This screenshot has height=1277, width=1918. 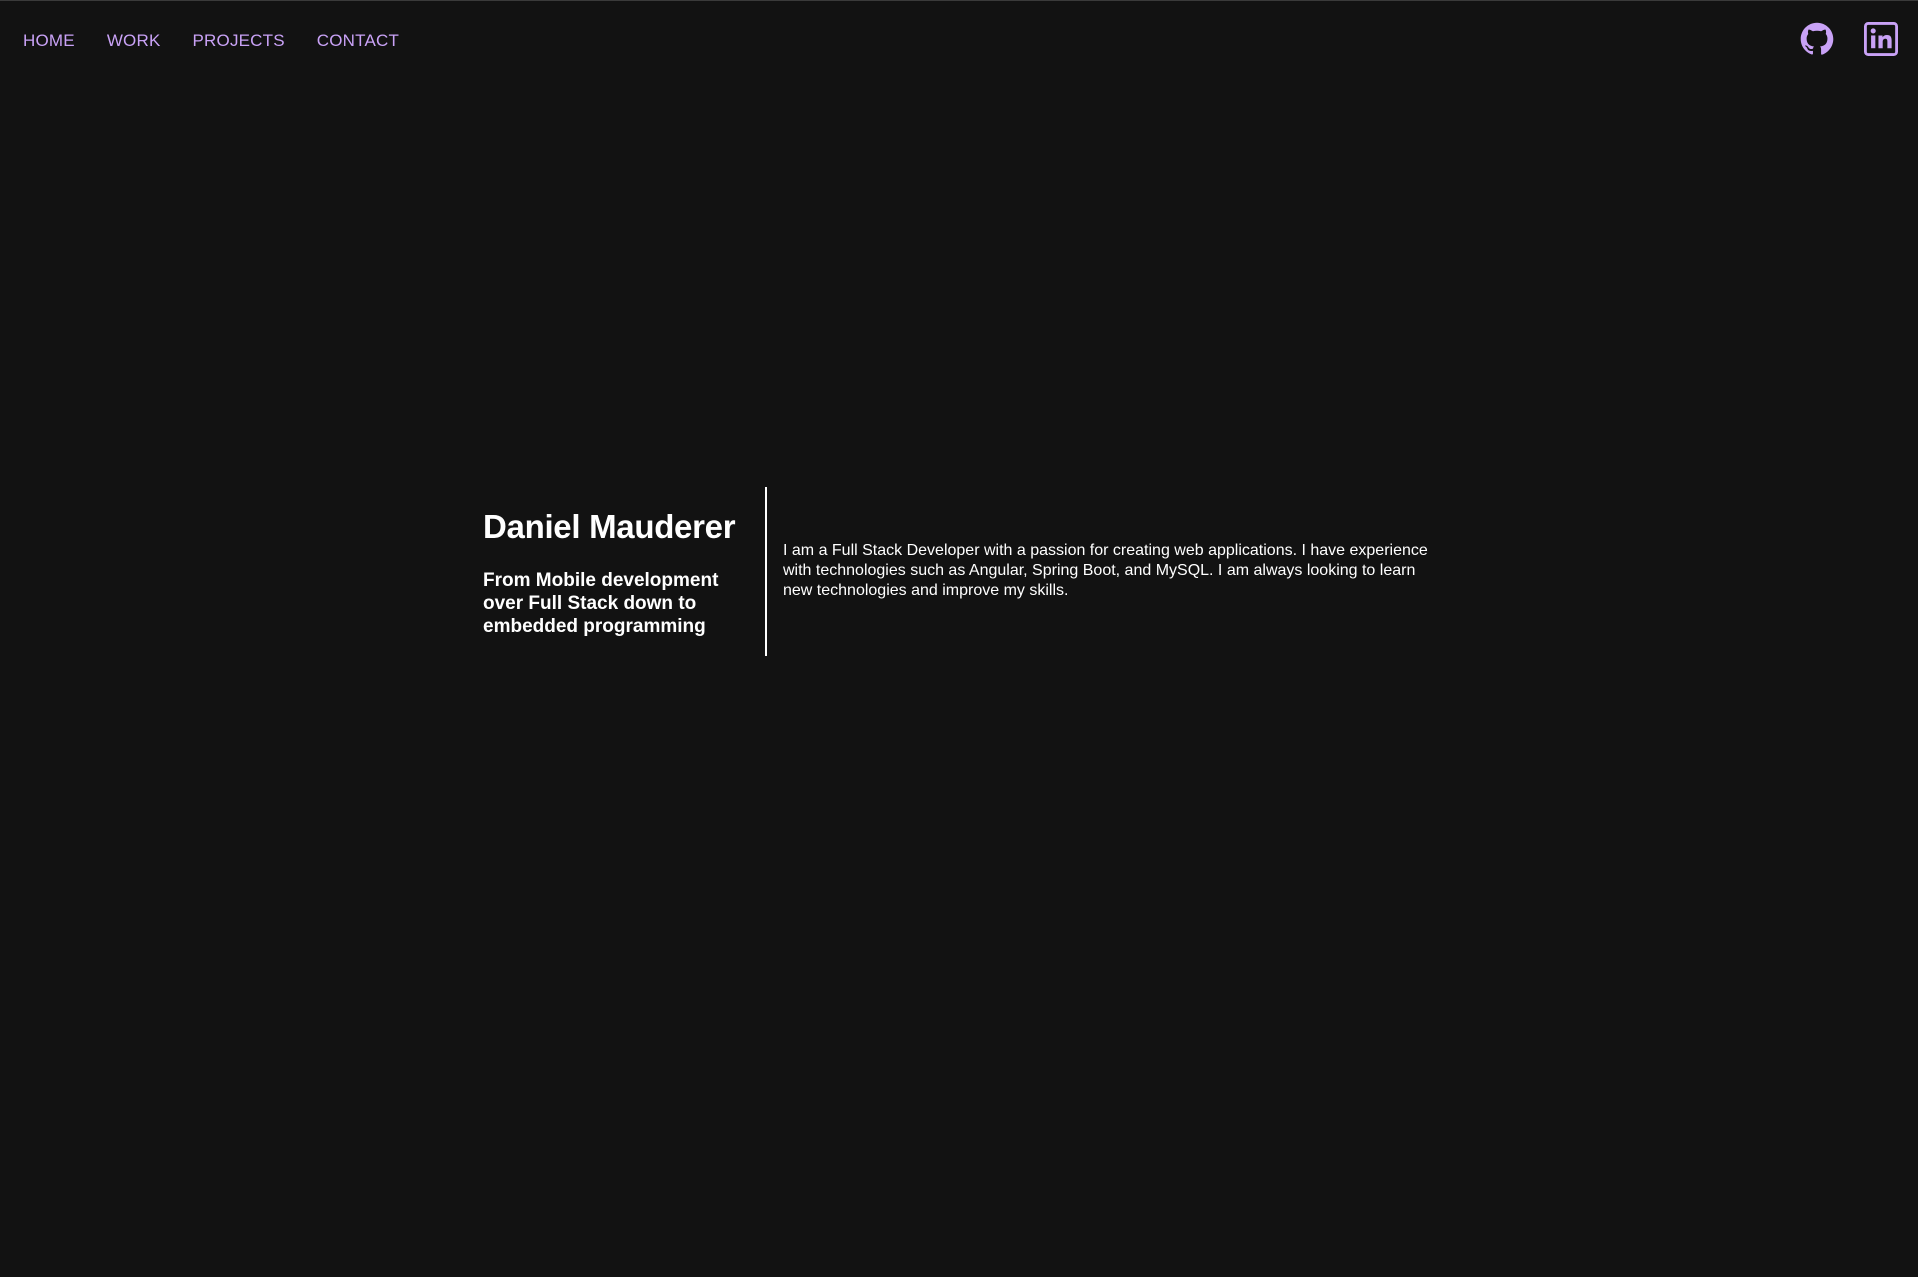 I want to click on hero-name: Daniel Mauderer, so click(x=609, y=526).